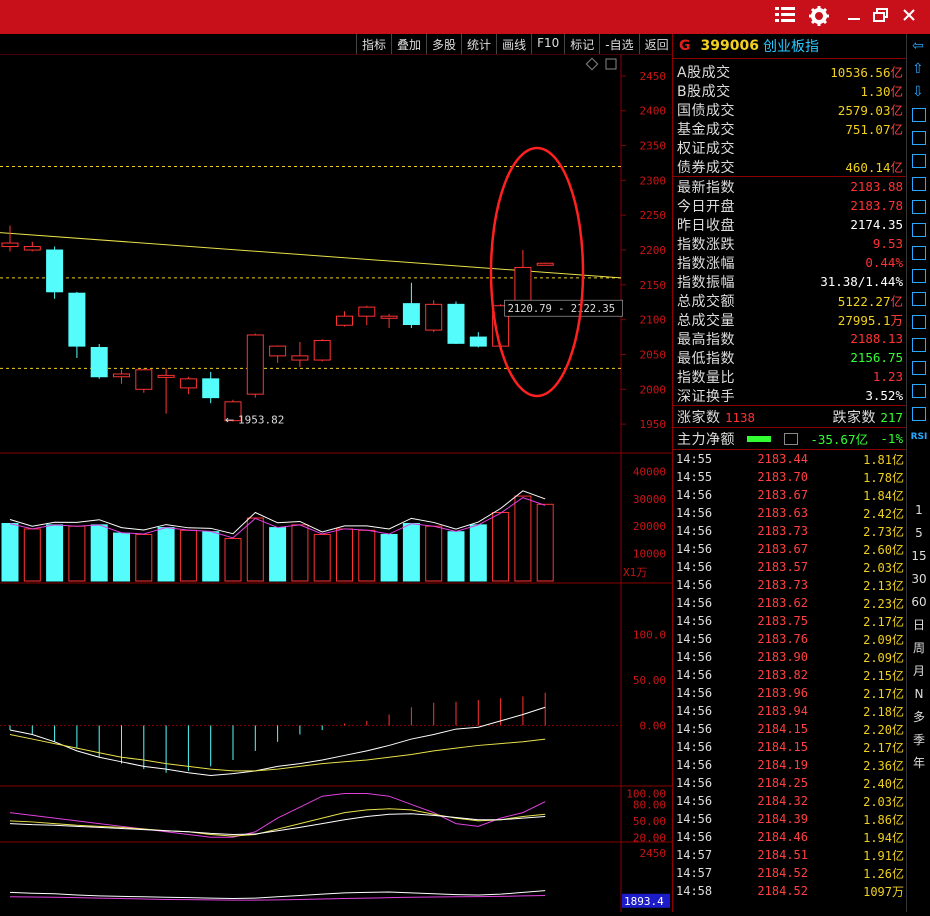 The height and width of the screenshot is (916, 930). What do you see at coordinates (782, 675) in the screenshot?
I see `tick-price: 2183.82` at bounding box center [782, 675].